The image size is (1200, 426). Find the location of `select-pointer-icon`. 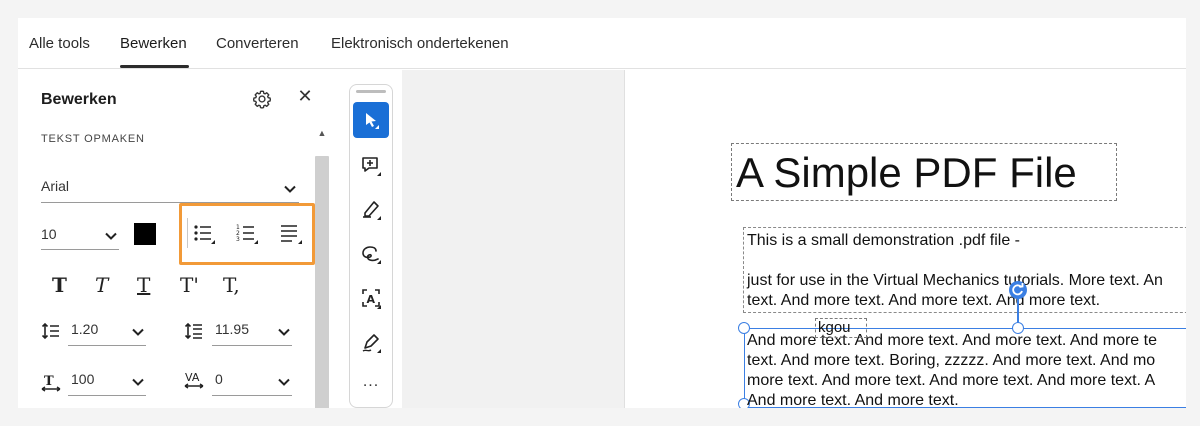

select-pointer-icon is located at coordinates (372, 121).